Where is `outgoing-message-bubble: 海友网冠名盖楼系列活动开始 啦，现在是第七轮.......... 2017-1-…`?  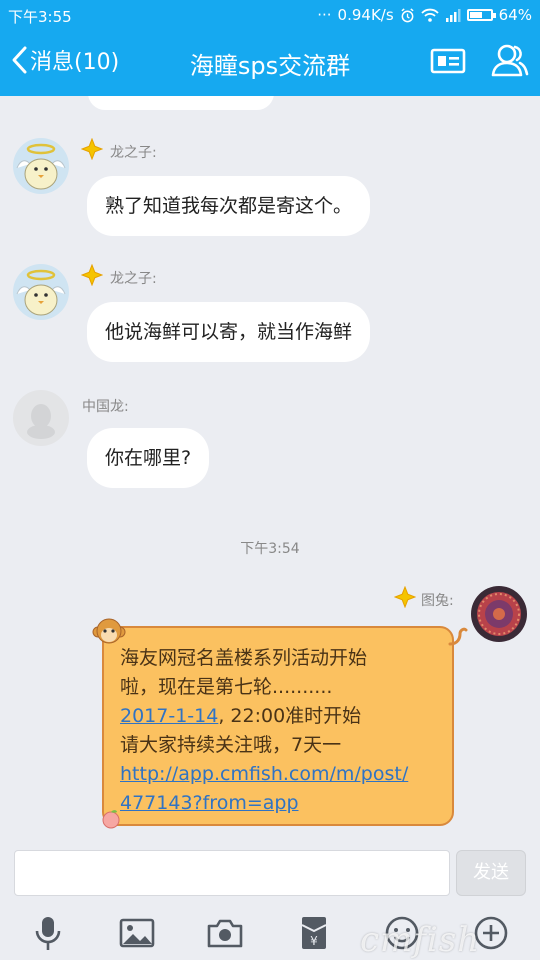 outgoing-message-bubble: 海友网冠名盖楼系列活动开始 啦，现在是第七轮.......... 2017-1-… is located at coordinates (278, 726).